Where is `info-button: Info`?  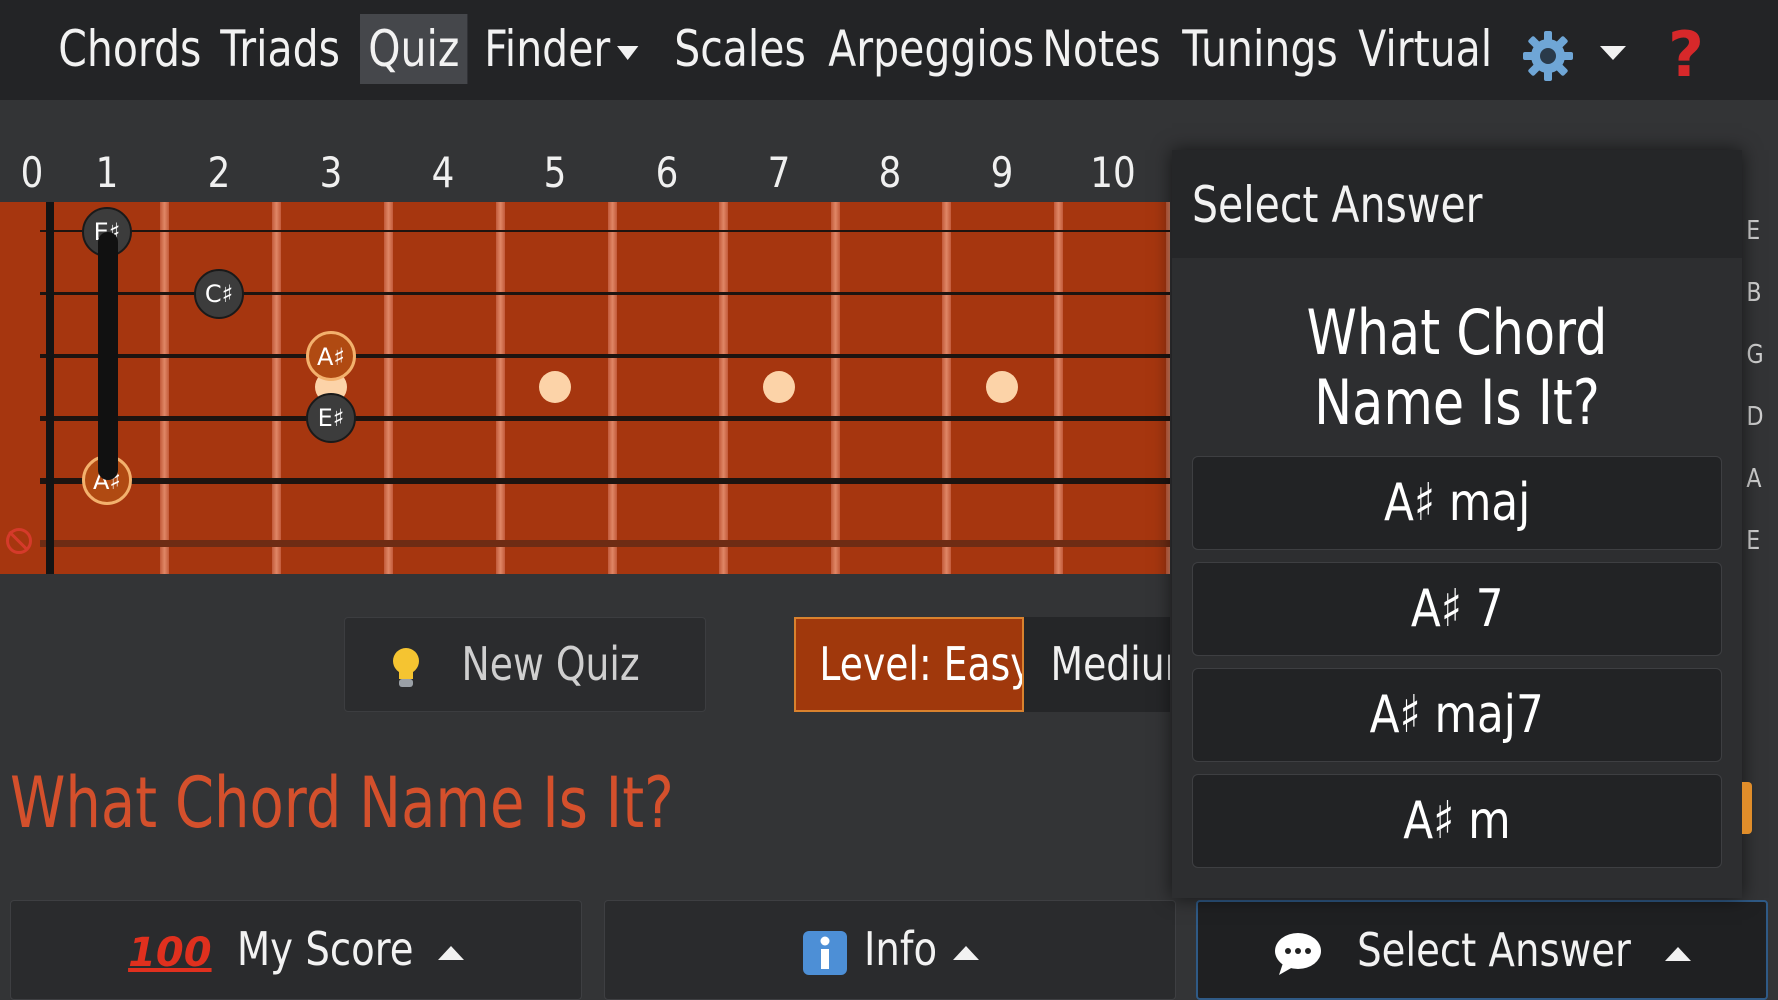 info-button: Info is located at coordinates (890, 950).